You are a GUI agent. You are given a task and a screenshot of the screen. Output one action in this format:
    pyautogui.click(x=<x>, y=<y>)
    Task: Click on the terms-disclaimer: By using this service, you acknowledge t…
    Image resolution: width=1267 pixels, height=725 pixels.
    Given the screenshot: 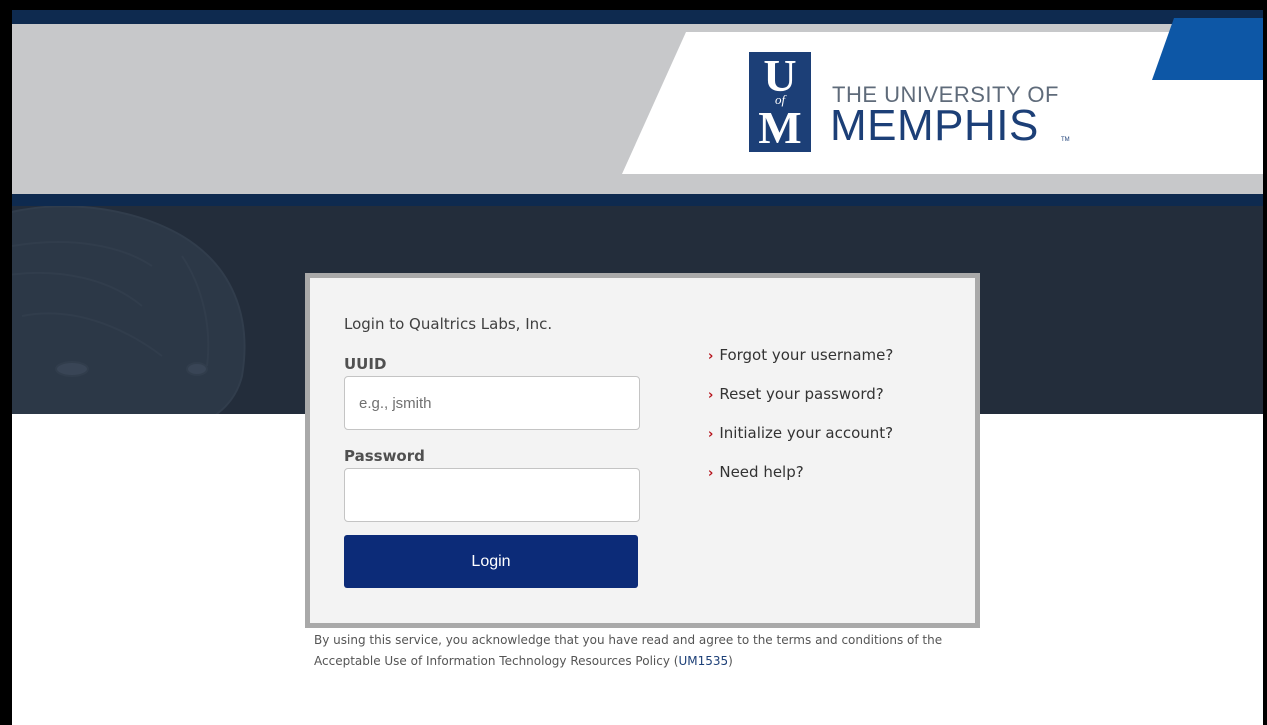 What is the action you would take?
    pyautogui.click(x=654, y=651)
    